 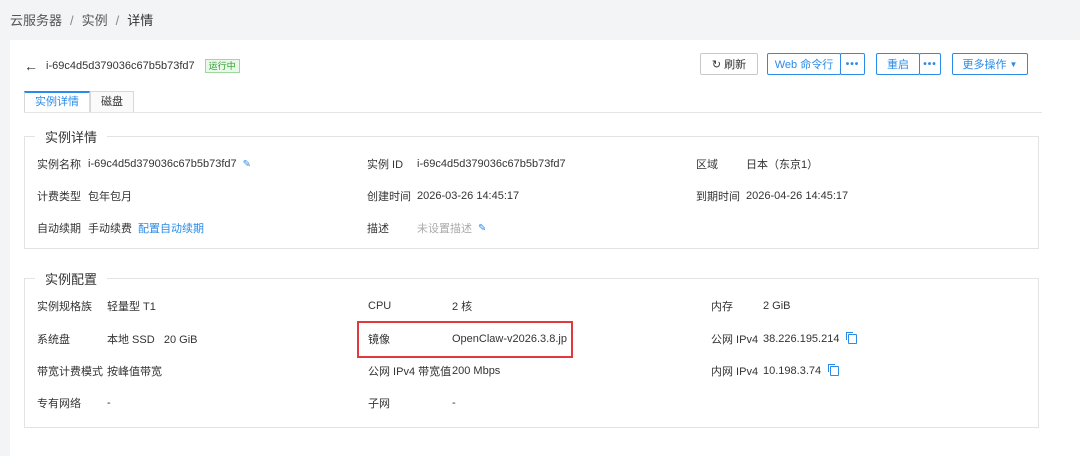 I want to click on section-title-config: 实例配置, so click(x=71, y=279).